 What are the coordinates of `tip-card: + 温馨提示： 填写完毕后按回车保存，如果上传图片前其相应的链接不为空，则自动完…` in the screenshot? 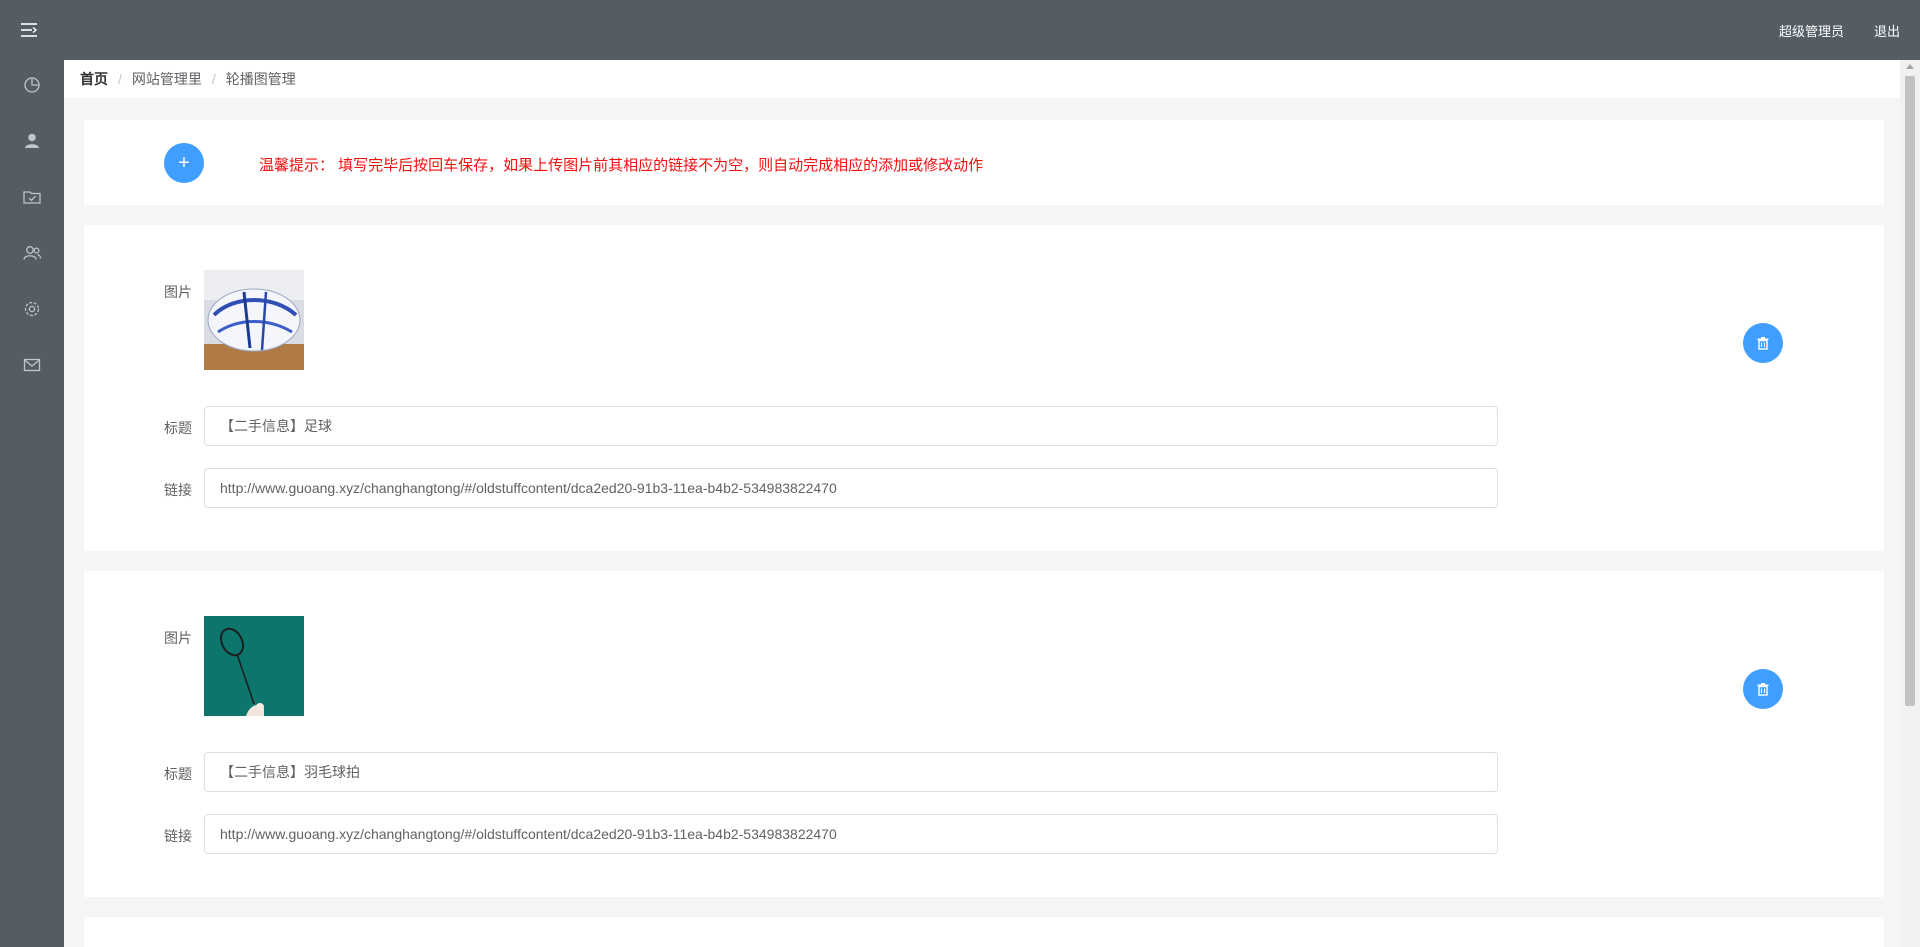 It's located at (984, 162).